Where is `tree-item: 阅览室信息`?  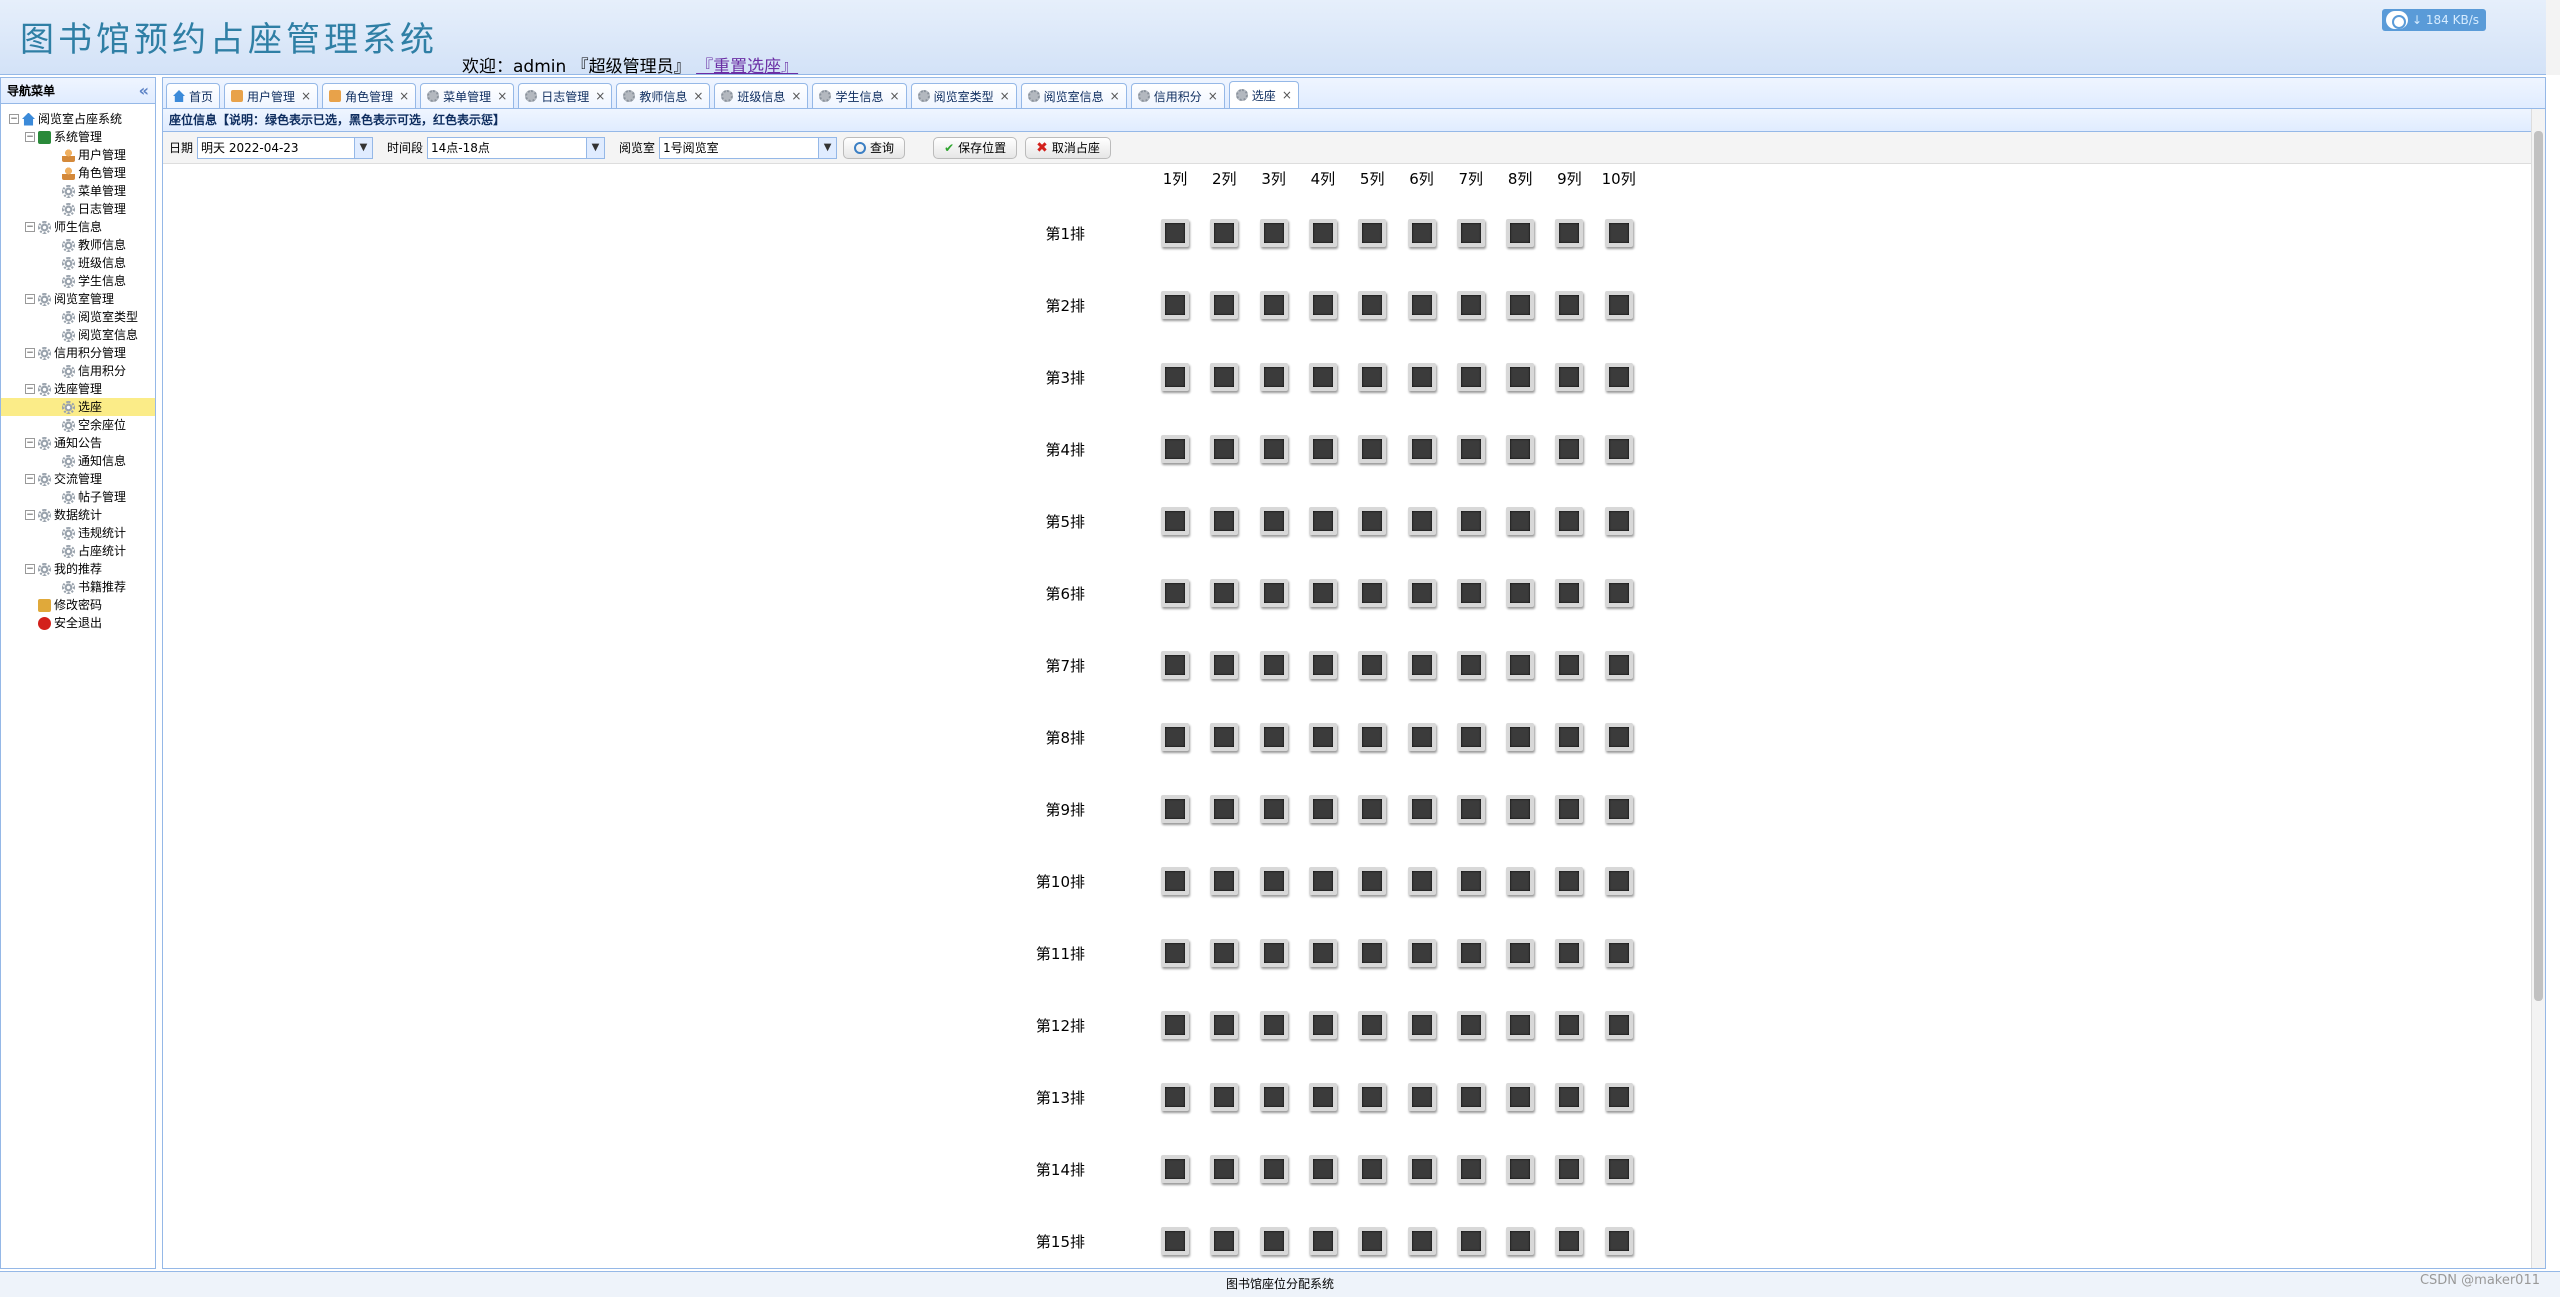
tree-item: 阅览室信息 is located at coordinates (78, 335).